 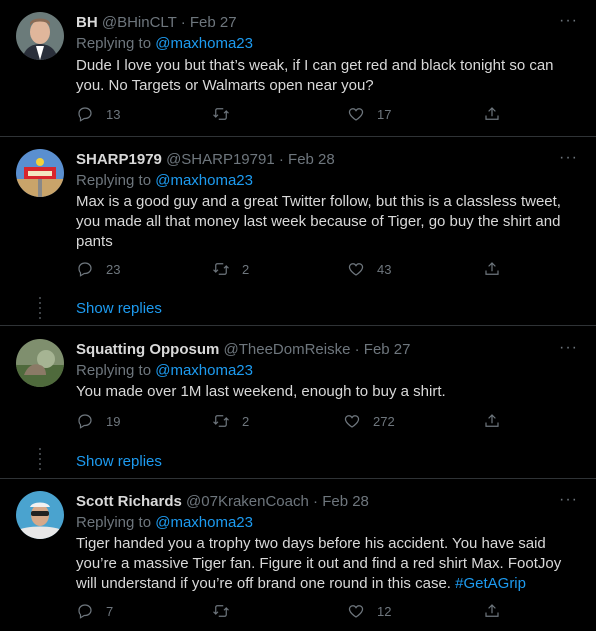 What do you see at coordinates (129, 501) in the screenshot?
I see `display-name: Scott Richards` at bounding box center [129, 501].